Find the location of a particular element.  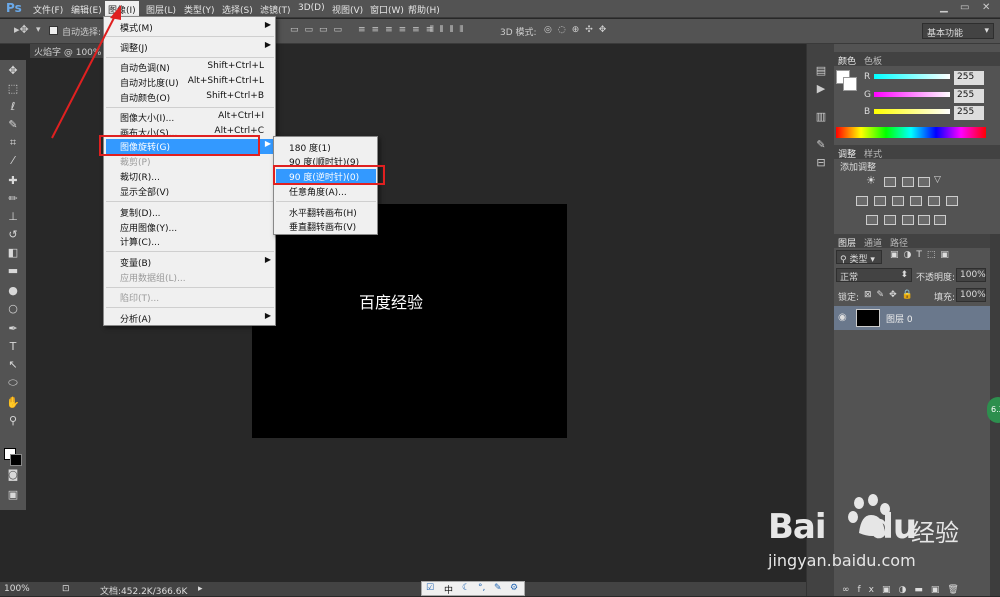

watermark-url: jingyan.baidu.com is located at coordinates (842, 560).